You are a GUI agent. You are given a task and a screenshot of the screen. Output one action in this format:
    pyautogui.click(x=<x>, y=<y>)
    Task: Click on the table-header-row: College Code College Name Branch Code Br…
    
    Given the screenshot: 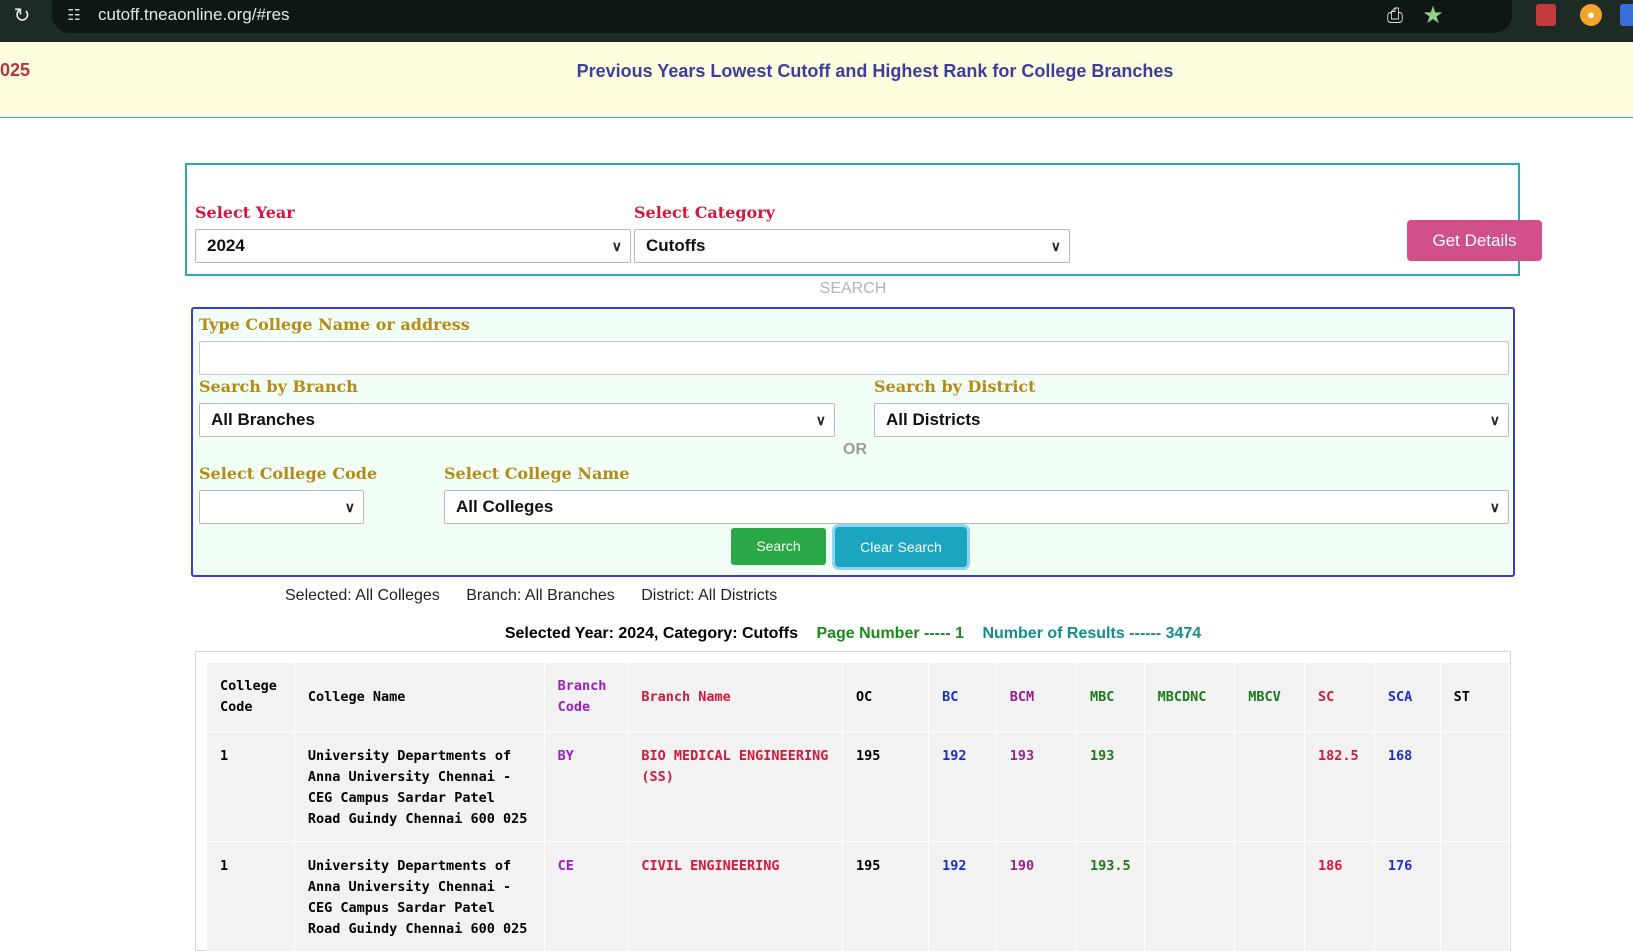 What is the action you would take?
    pyautogui.click(x=858, y=697)
    